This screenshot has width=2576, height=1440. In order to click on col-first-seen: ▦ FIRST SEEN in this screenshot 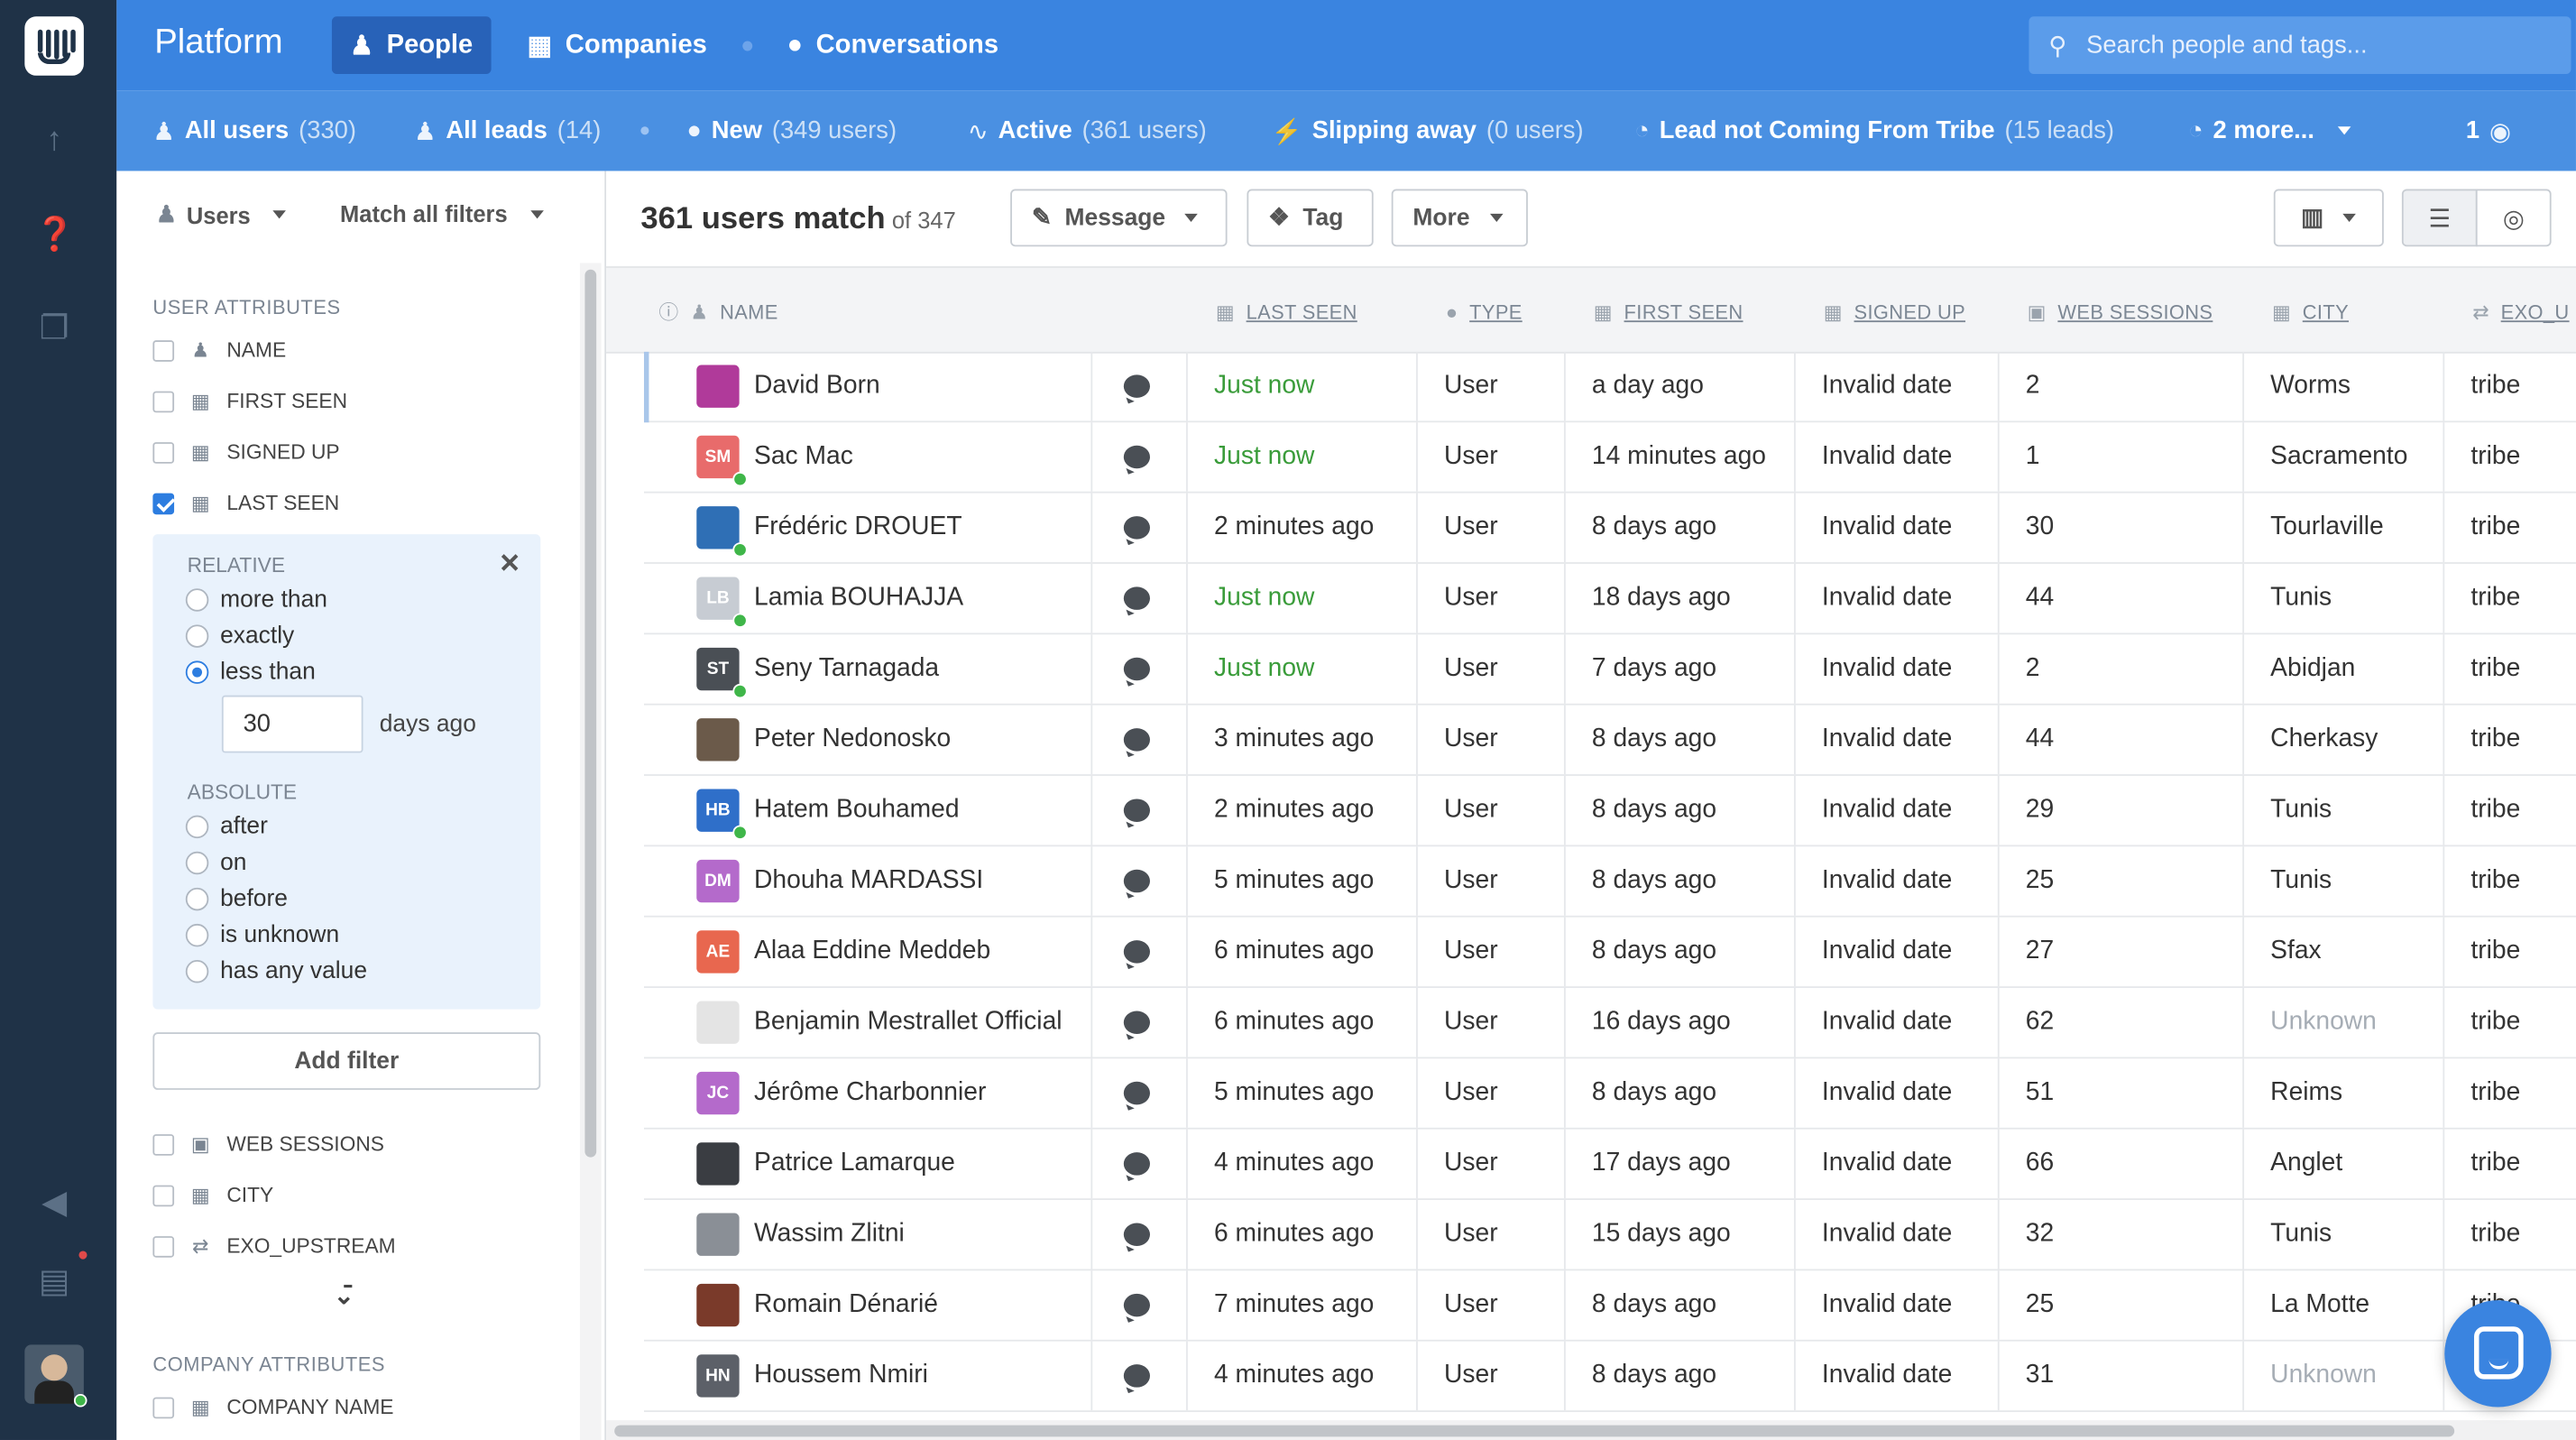, I will do `click(1668, 311)`.